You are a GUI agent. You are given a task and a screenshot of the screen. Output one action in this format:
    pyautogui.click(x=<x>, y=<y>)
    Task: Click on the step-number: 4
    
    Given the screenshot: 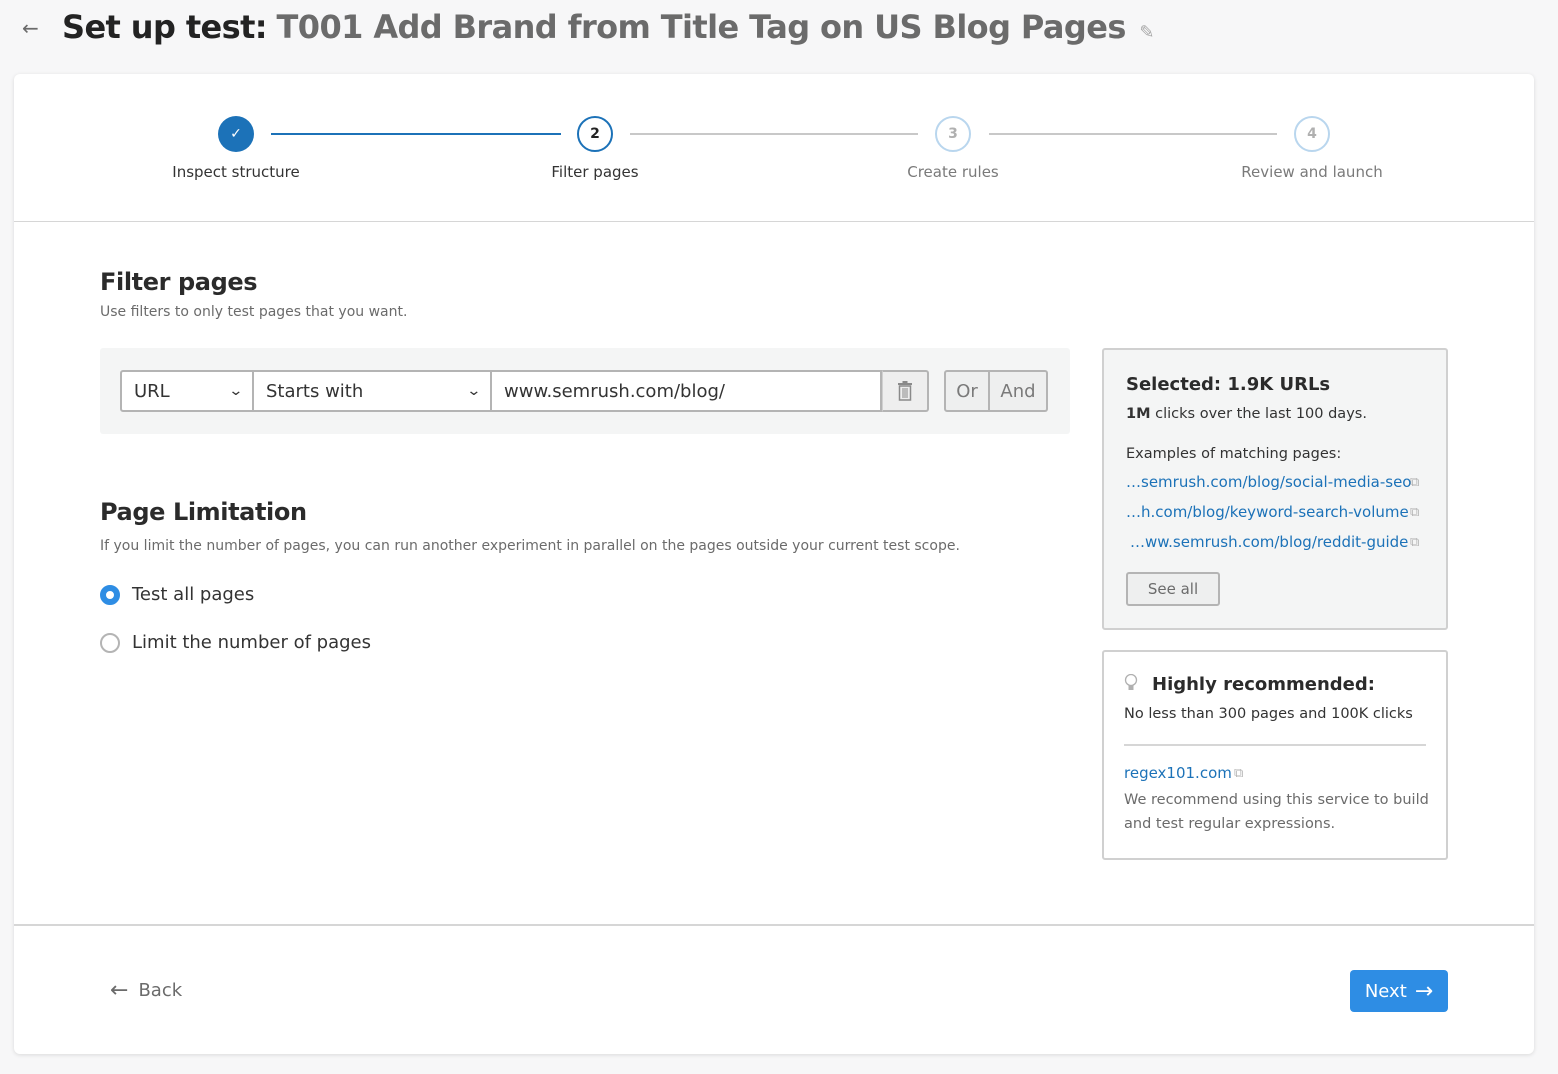 What is the action you would take?
    pyautogui.click(x=1312, y=134)
    